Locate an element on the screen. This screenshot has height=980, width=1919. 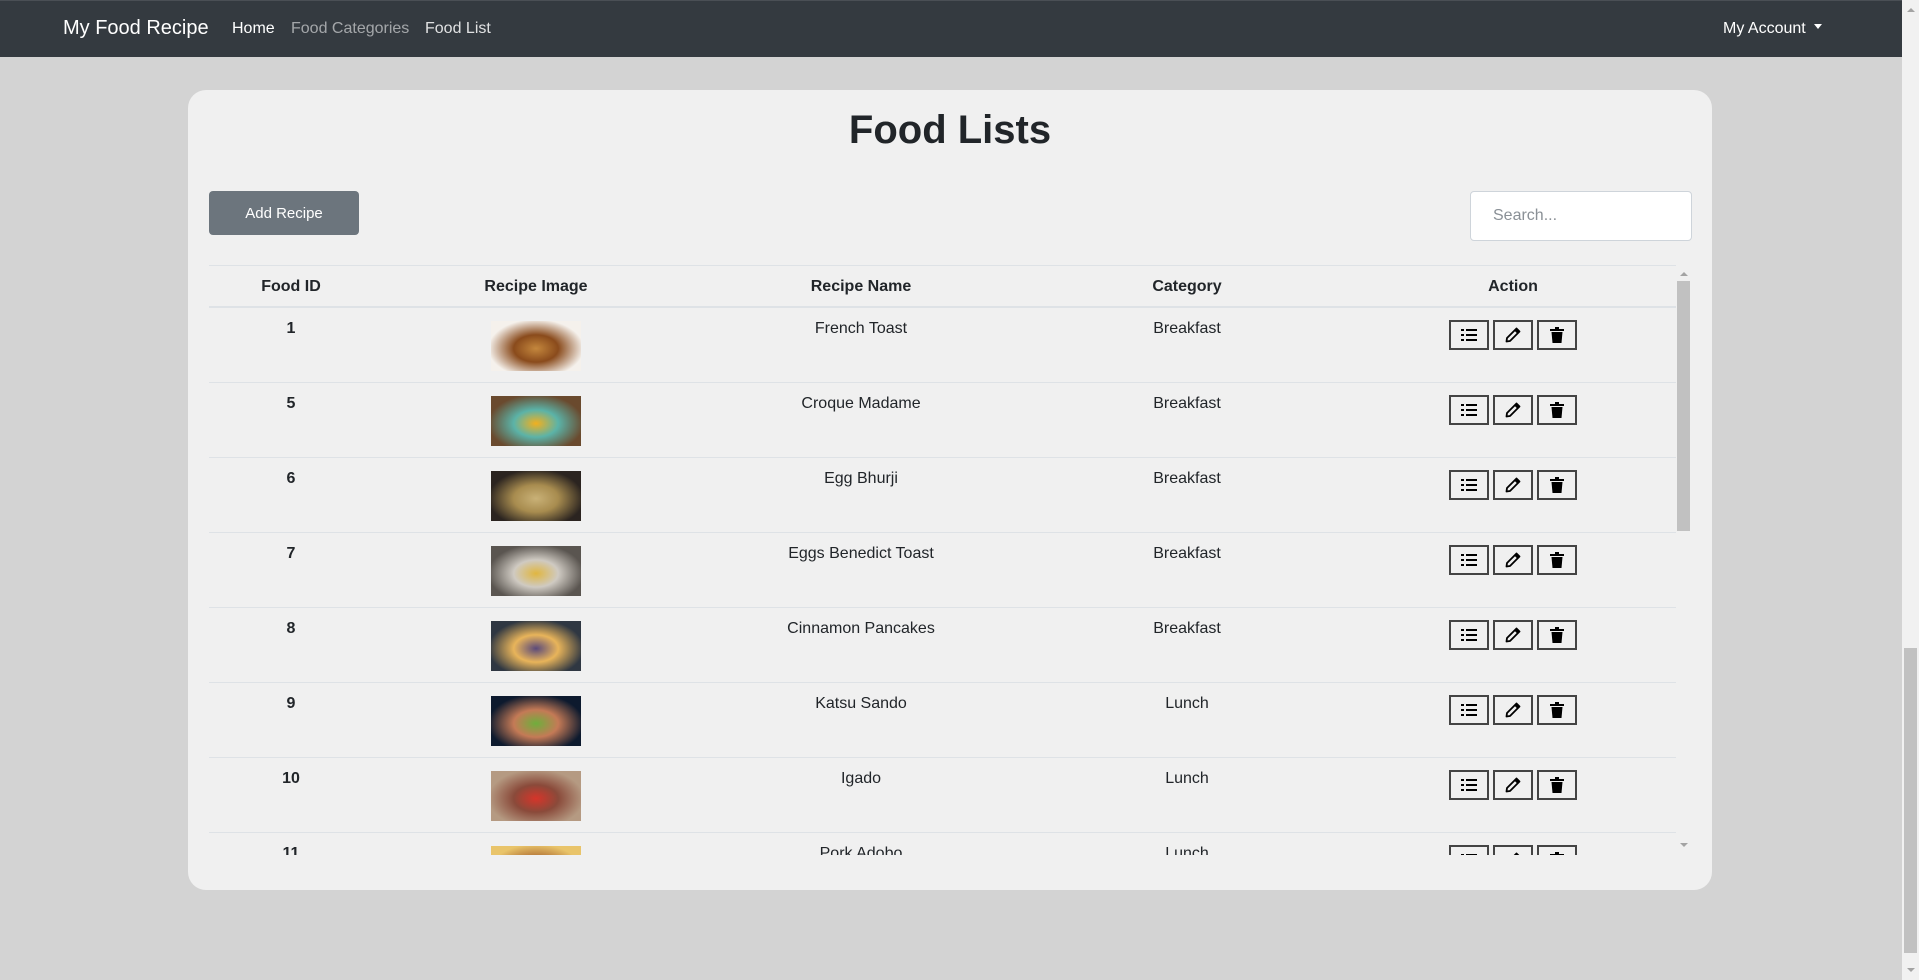
table-row: 8 Cinnamon Pancakes Breakfast is located at coordinates (942, 645).